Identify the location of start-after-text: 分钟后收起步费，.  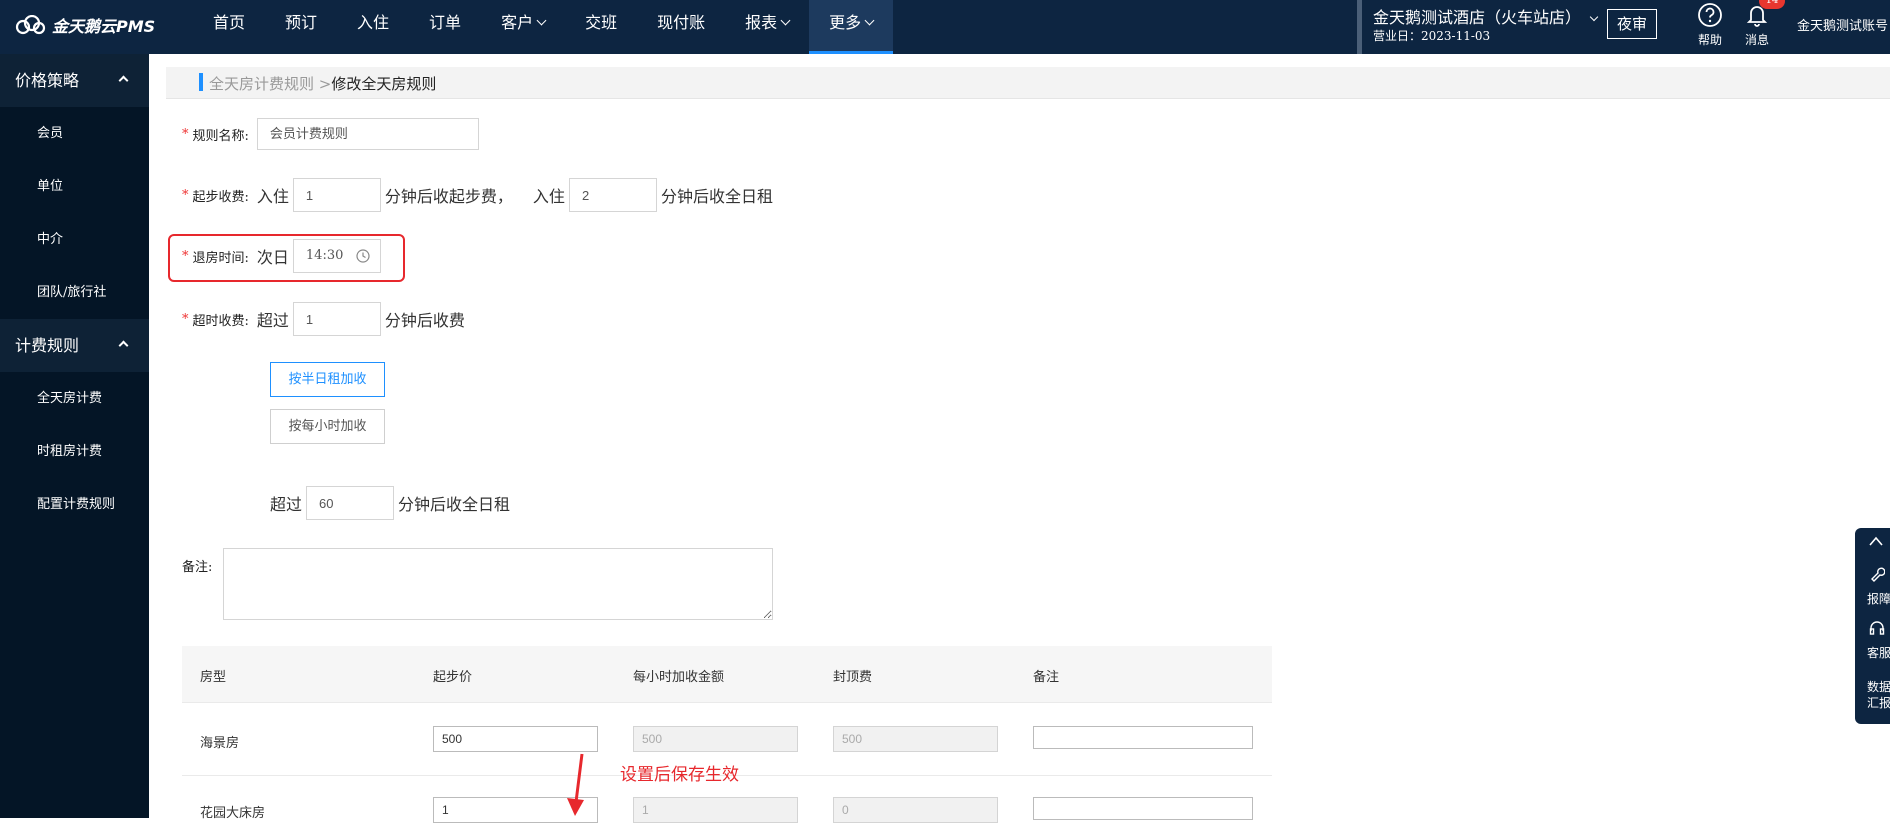
(448, 196).